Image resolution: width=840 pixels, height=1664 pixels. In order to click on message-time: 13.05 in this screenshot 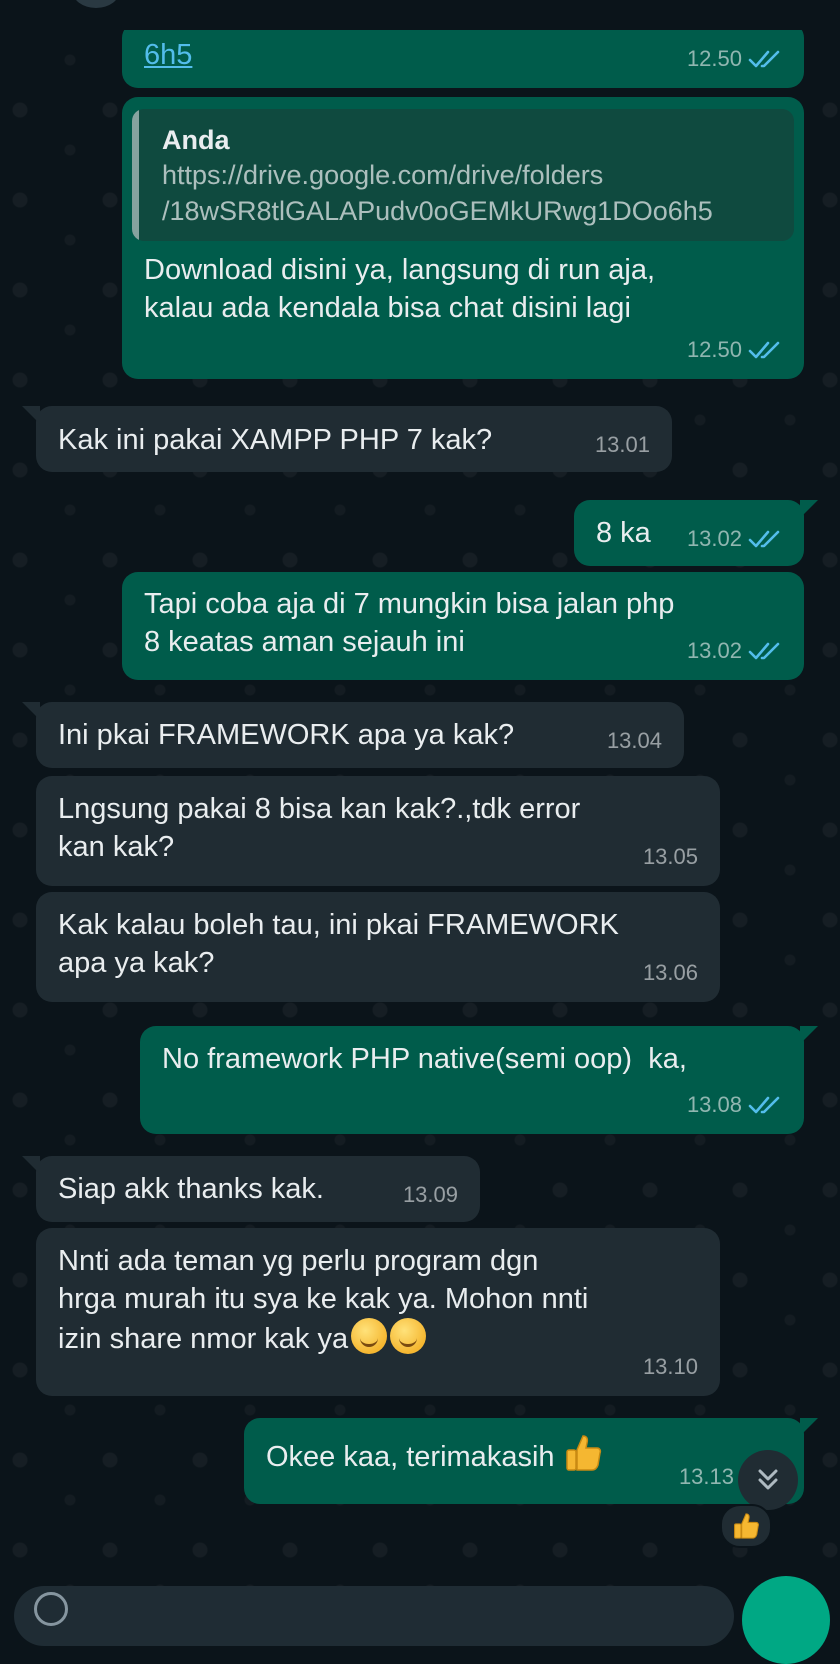, I will do `click(670, 856)`.